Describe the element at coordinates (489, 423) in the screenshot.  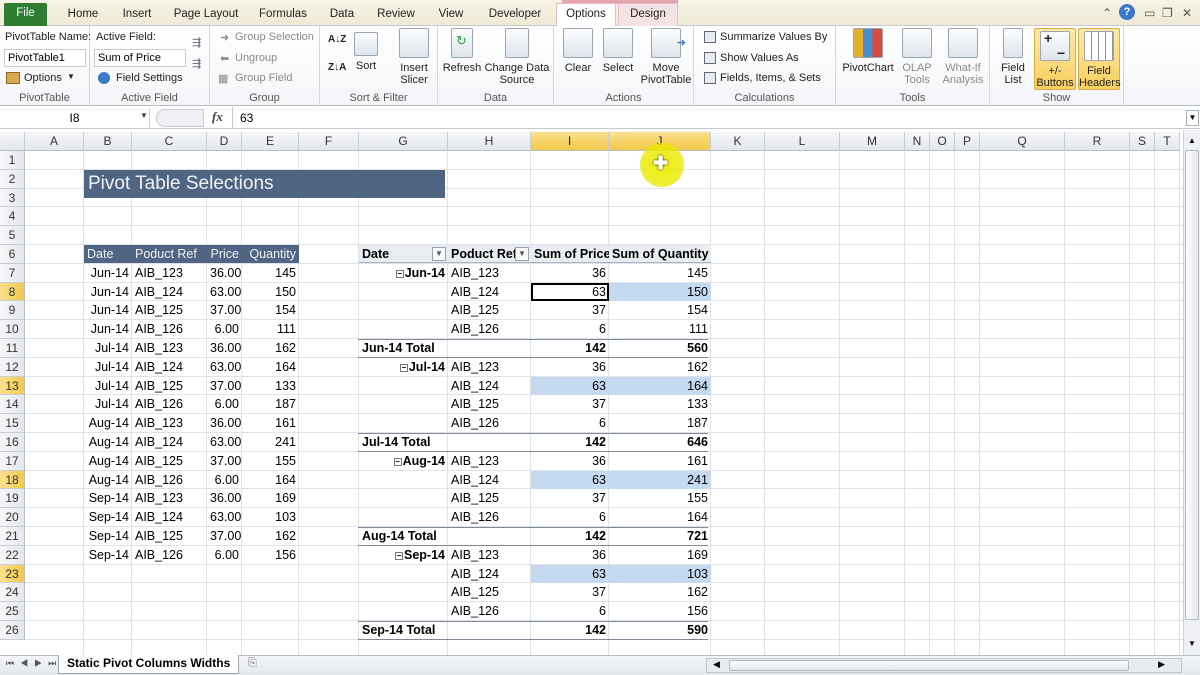
I see `pivot-product-cell: AIB_126` at that location.